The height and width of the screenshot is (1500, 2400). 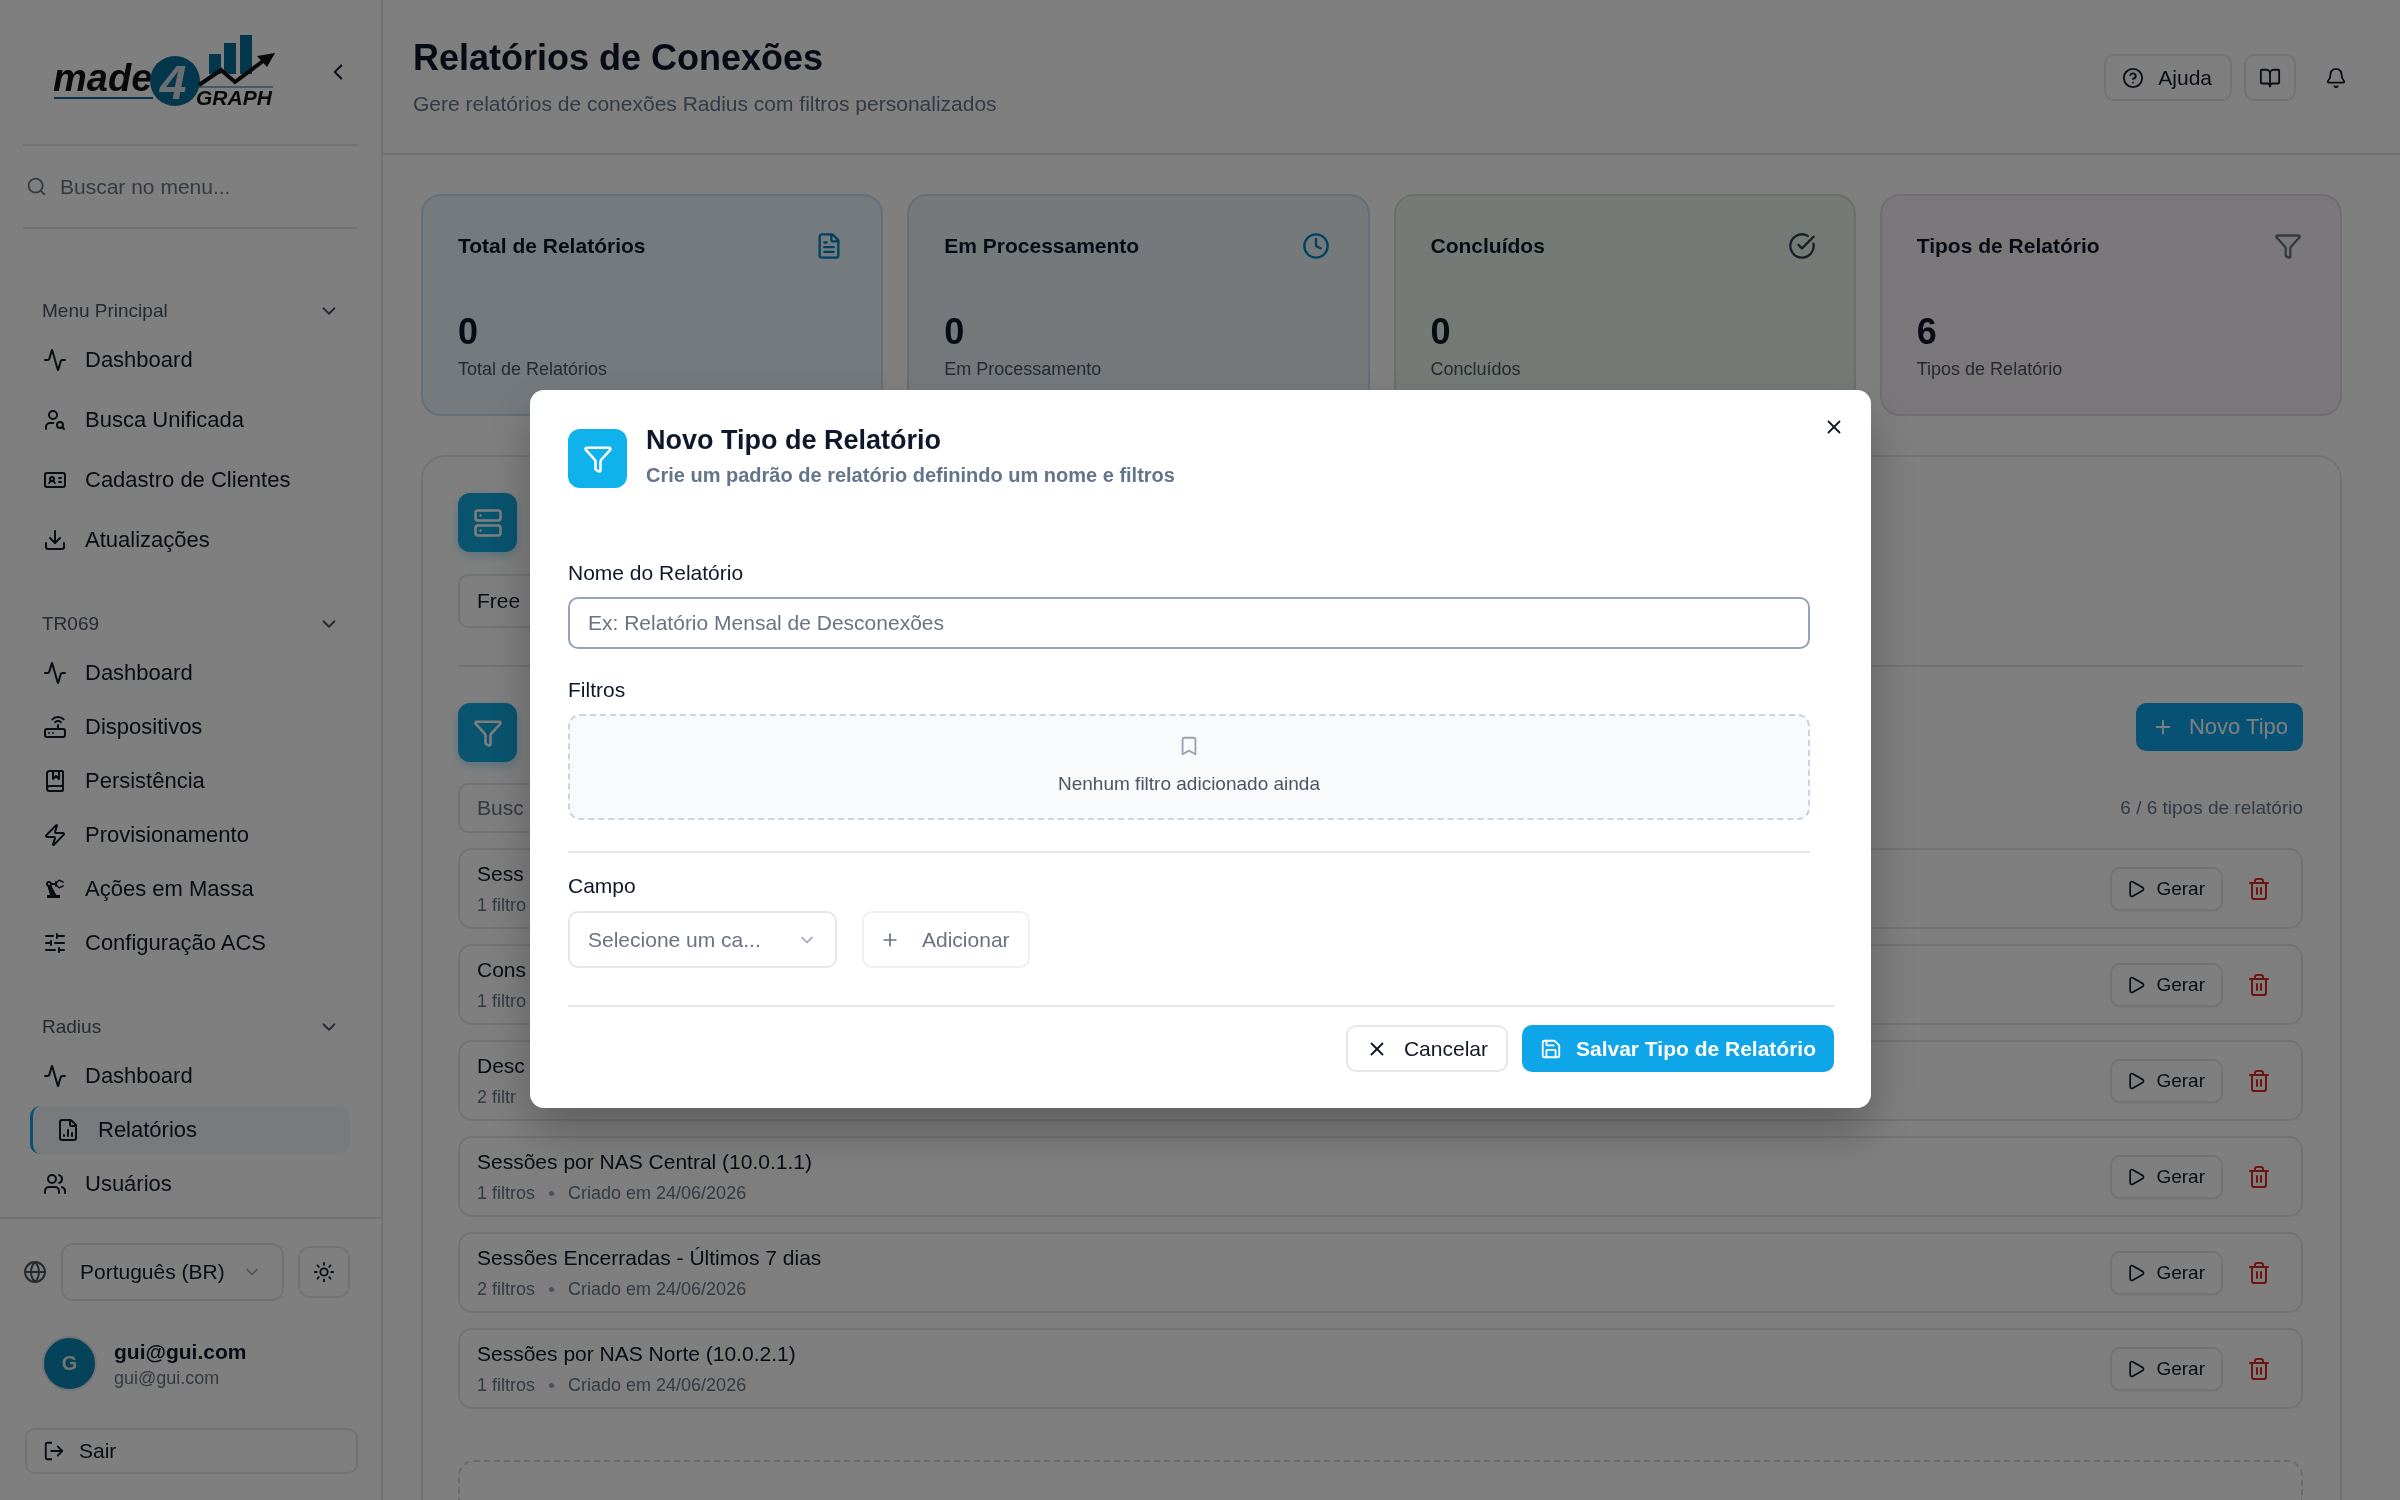 I want to click on result-count: 6 / 6 tipos de relatório, so click(x=2211, y=808).